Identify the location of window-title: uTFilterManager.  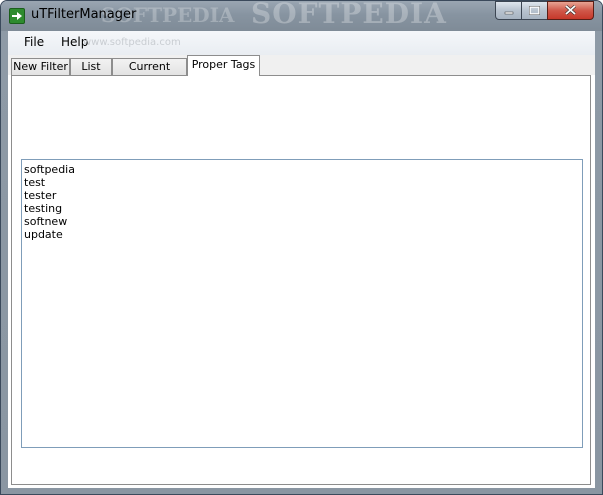
(84, 14).